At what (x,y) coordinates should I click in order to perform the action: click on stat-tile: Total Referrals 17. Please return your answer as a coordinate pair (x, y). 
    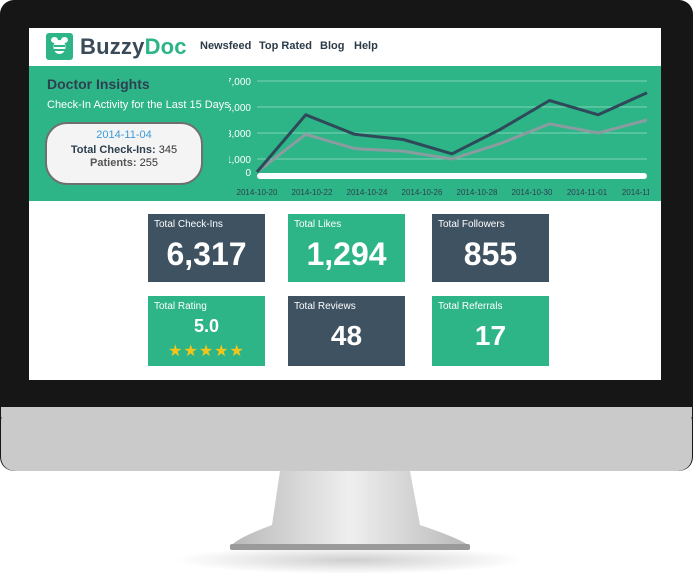
    Looking at the image, I should click on (490, 331).